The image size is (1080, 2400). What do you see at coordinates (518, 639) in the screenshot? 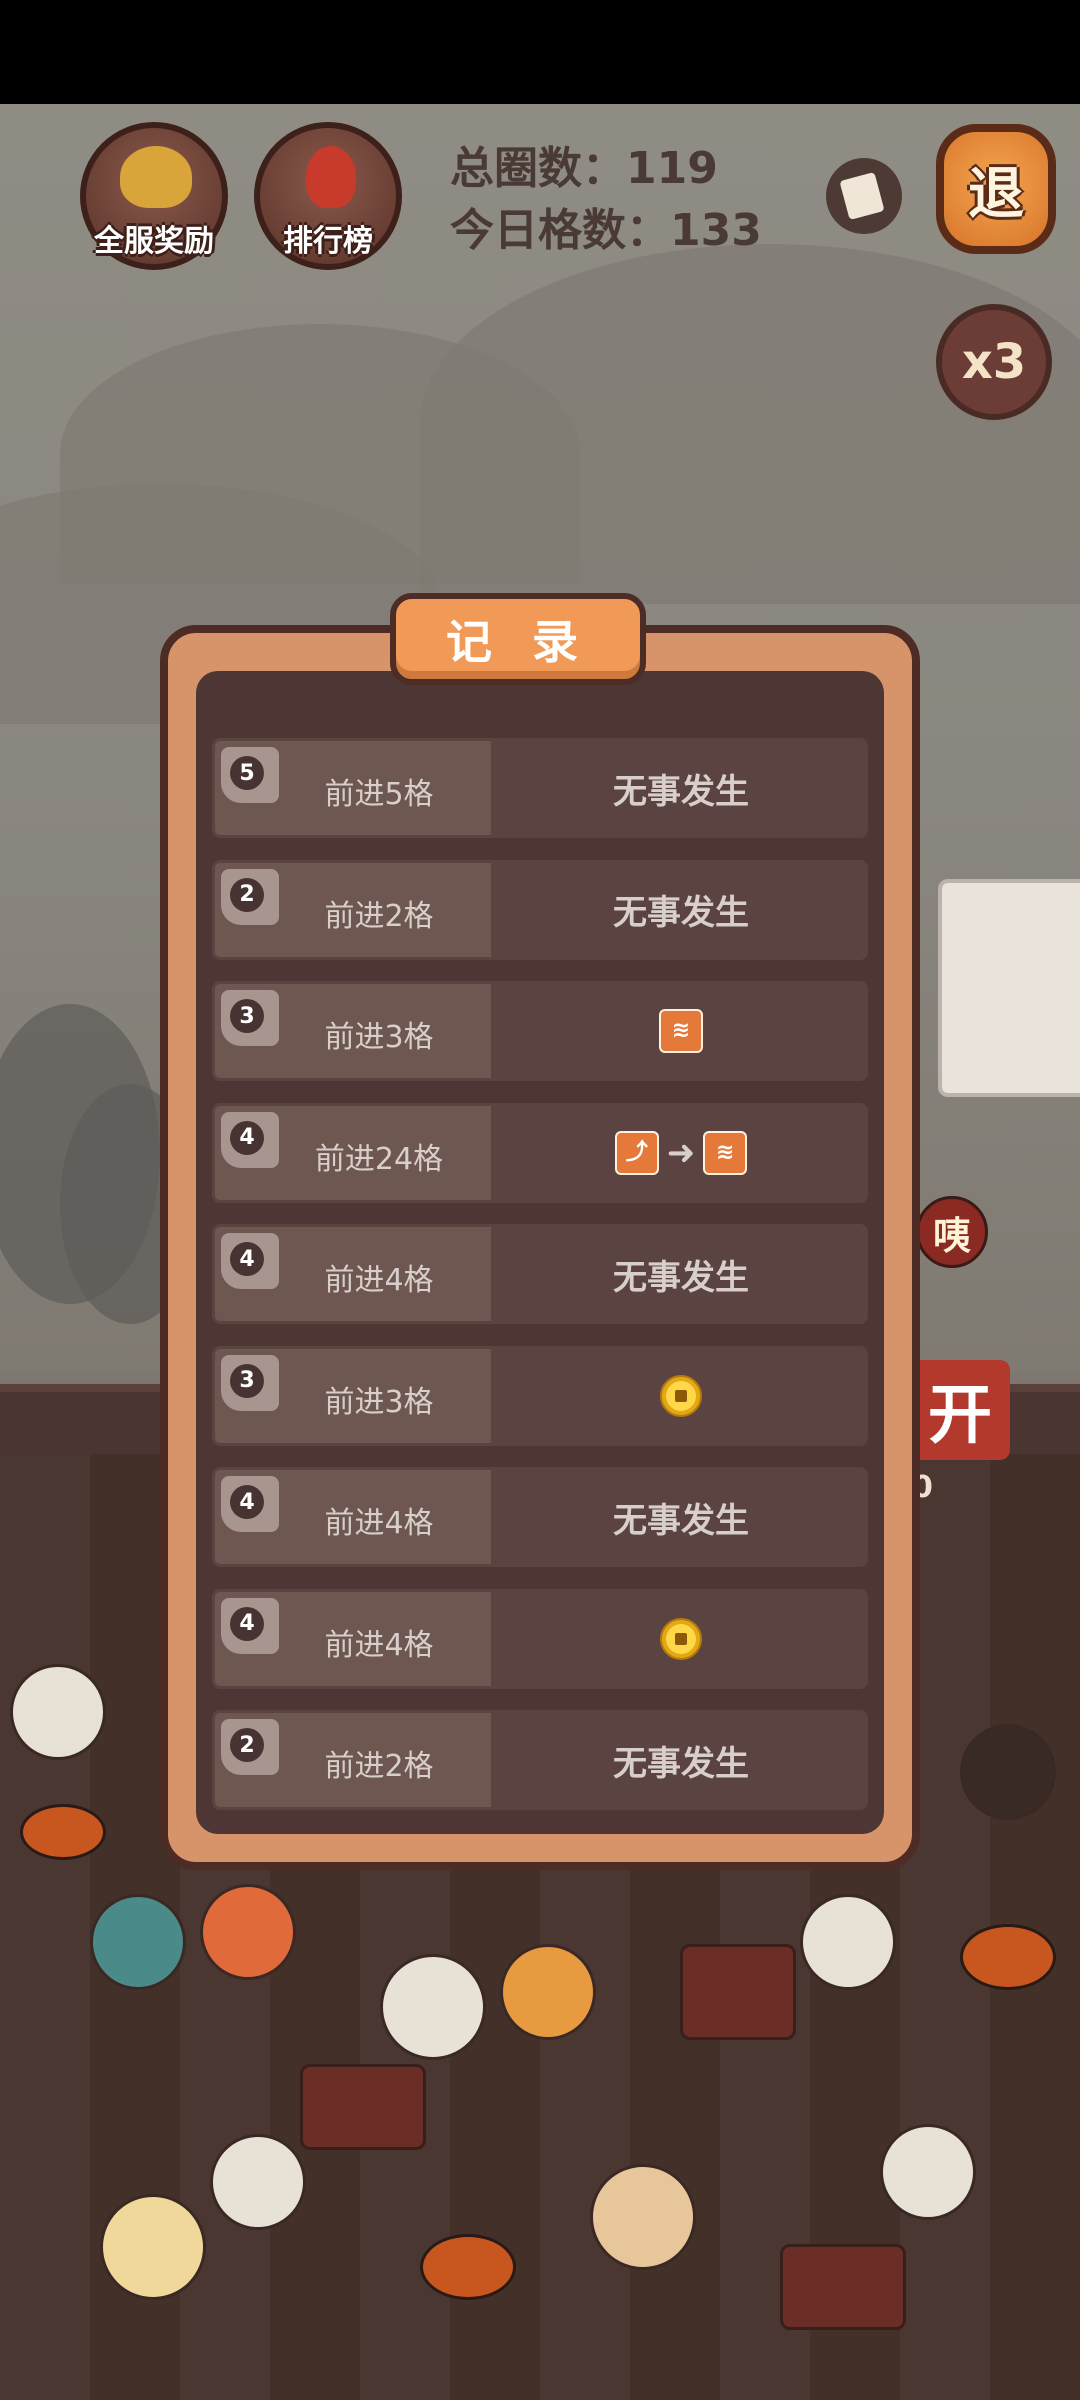
I see `dialog-title: 记 录` at bounding box center [518, 639].